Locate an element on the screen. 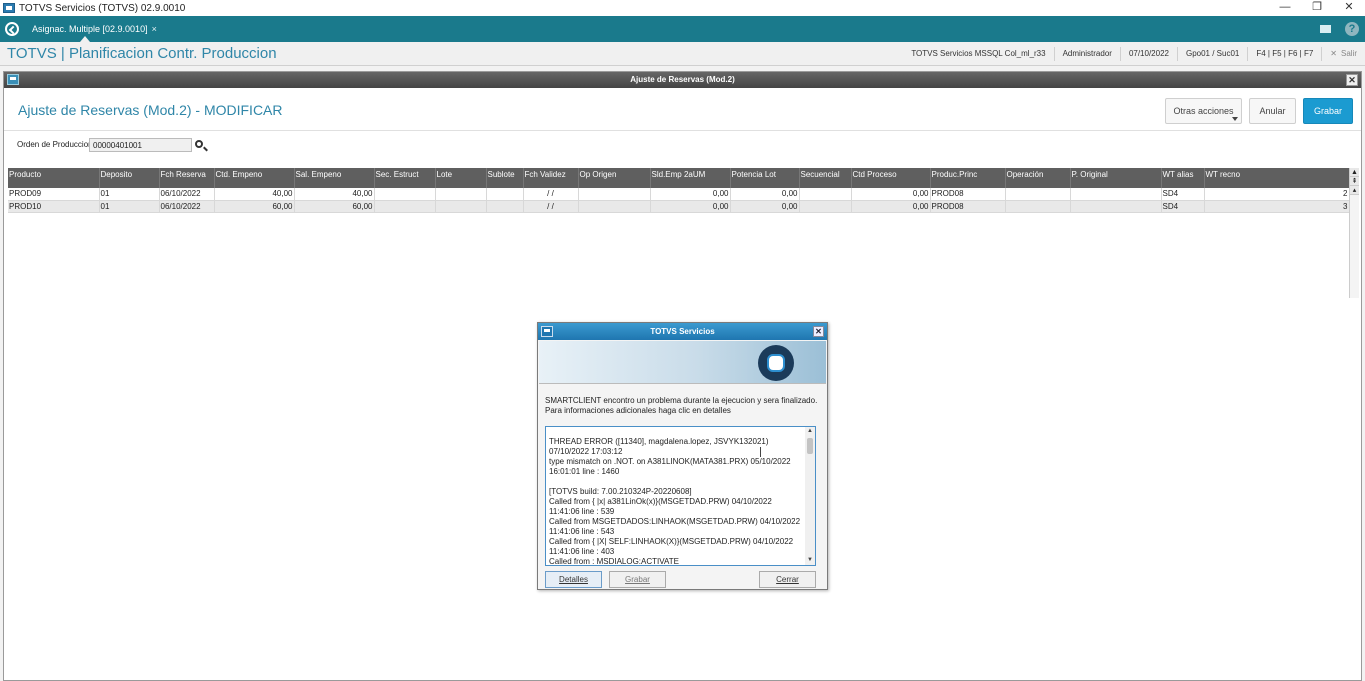 This screenshot has height=681, width=1365. close-window-button: ✕ is located at coordinates (1349, 8).